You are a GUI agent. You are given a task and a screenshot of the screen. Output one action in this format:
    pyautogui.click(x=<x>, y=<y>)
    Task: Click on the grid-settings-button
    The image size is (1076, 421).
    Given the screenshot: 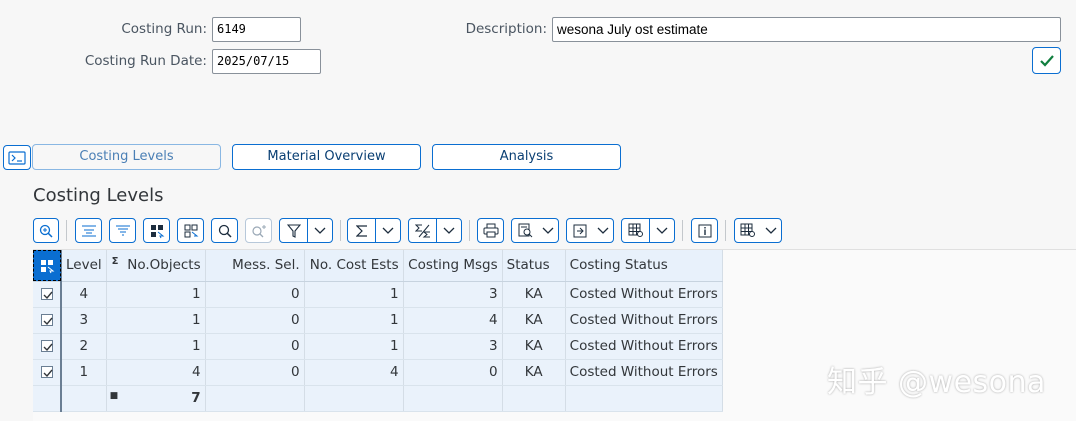 What is the action you would take?
    pyautogui.click(x=648, y=230)
    